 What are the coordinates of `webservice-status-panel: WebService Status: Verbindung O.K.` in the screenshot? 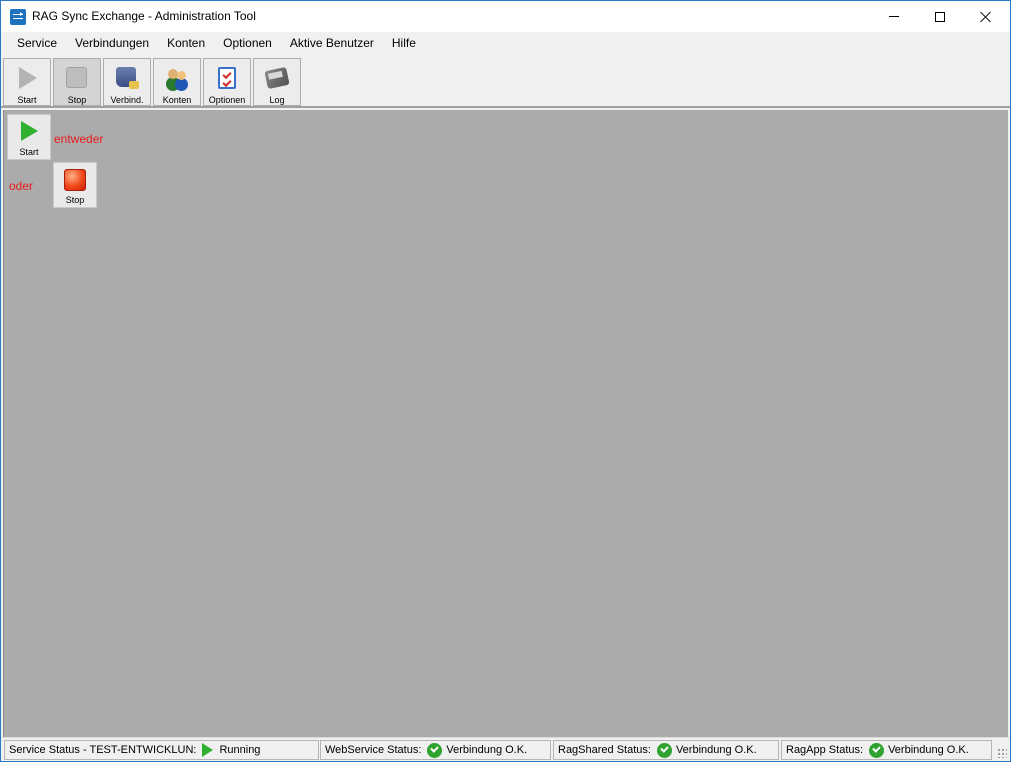 It's located at (435, 750).